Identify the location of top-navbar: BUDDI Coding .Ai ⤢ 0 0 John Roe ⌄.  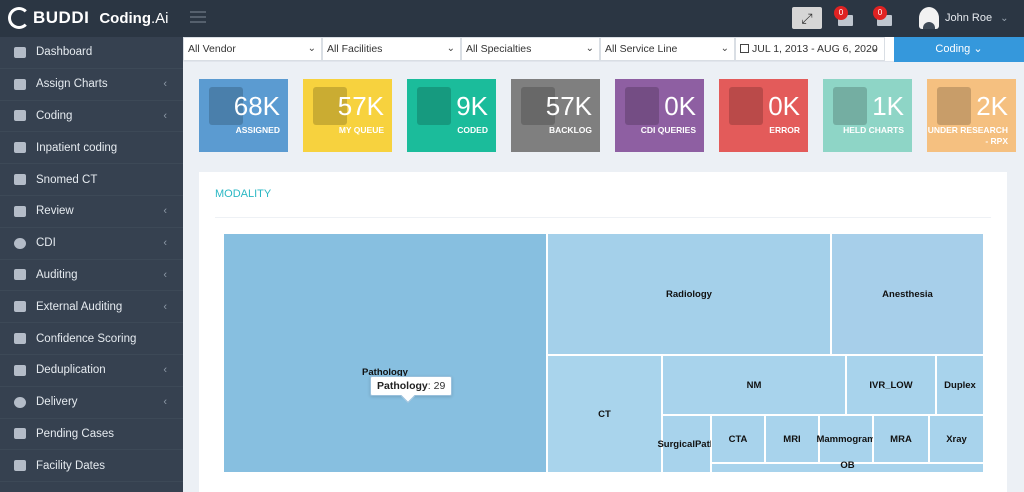
(512, 18).